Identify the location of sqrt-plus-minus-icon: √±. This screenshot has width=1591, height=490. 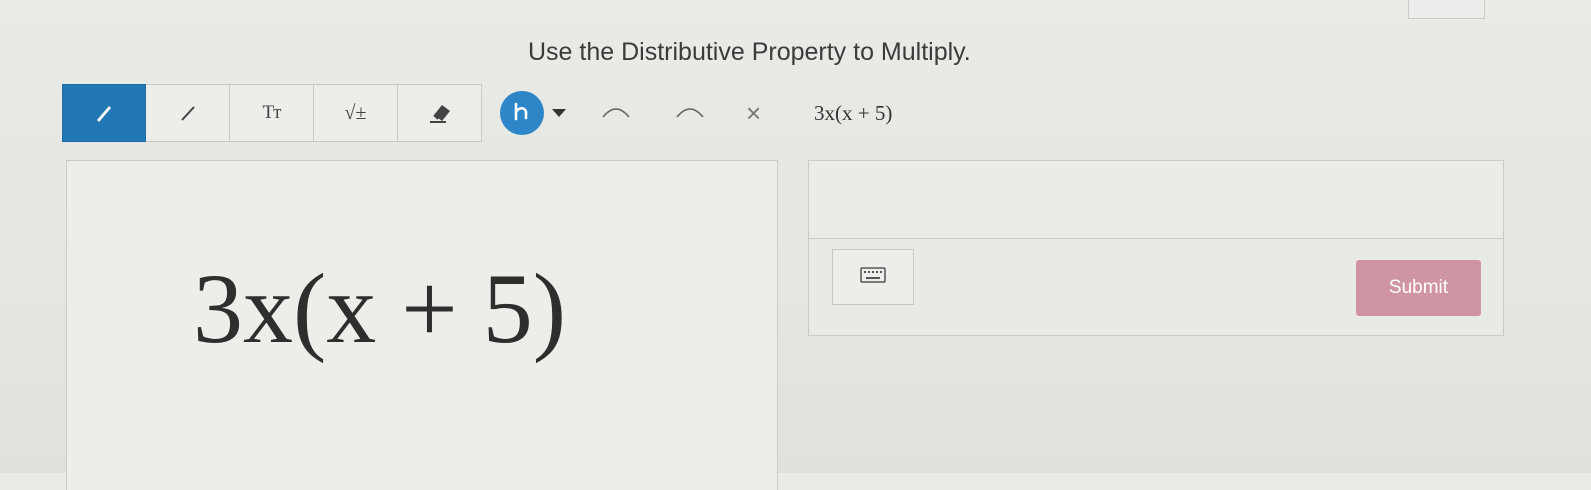
(355, 112).